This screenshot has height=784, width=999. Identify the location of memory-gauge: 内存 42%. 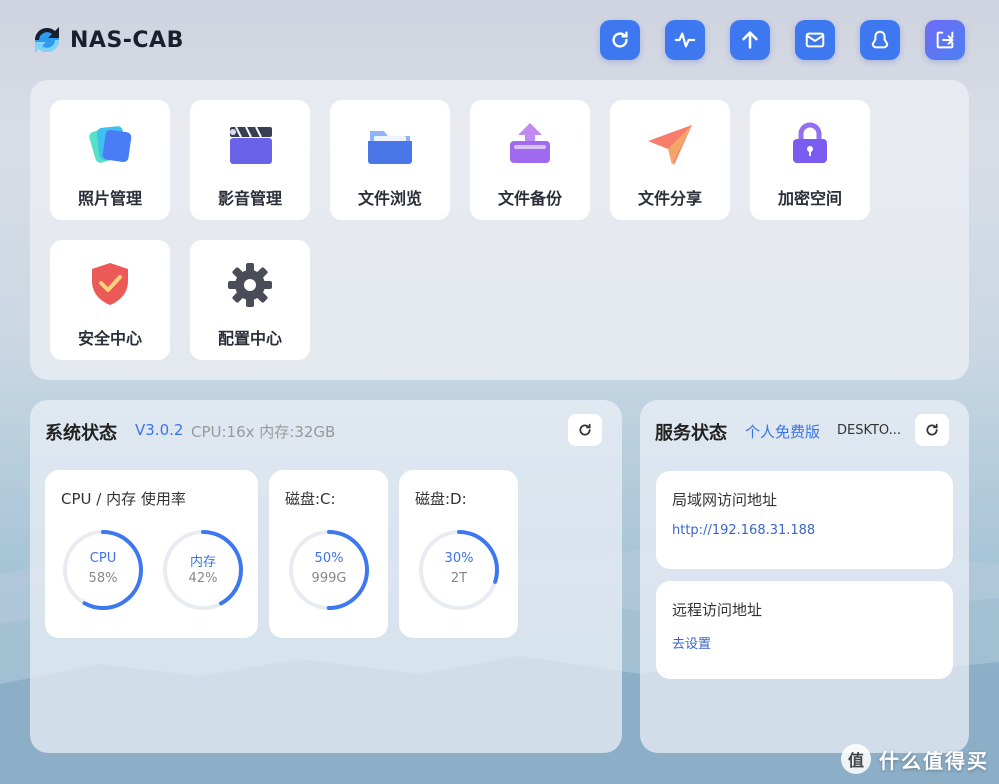
(203, 570).